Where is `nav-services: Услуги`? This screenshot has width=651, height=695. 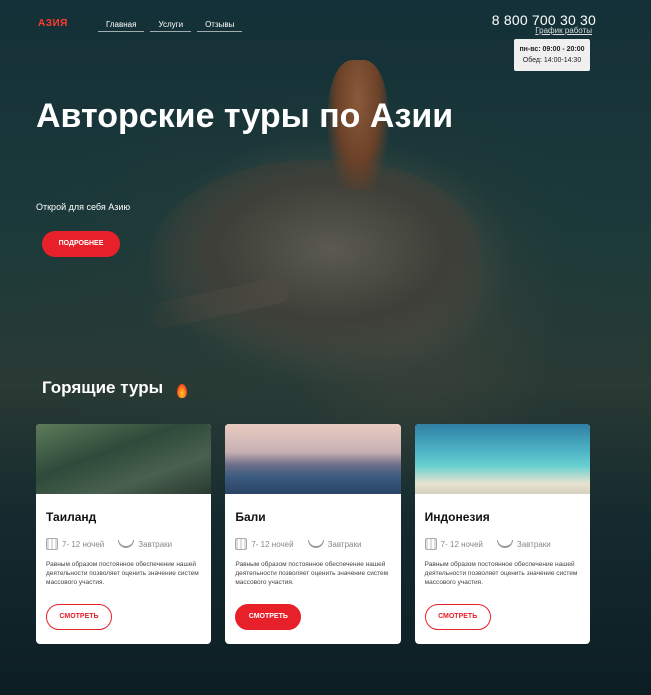 nav-services: Услуги is located at coordinates (171, 25).